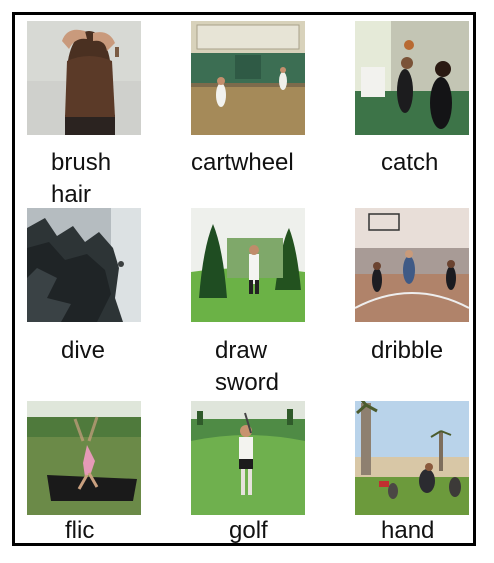 The image size is (494, 563). I want to click on thumbnail-dribble, so click(412, 265).